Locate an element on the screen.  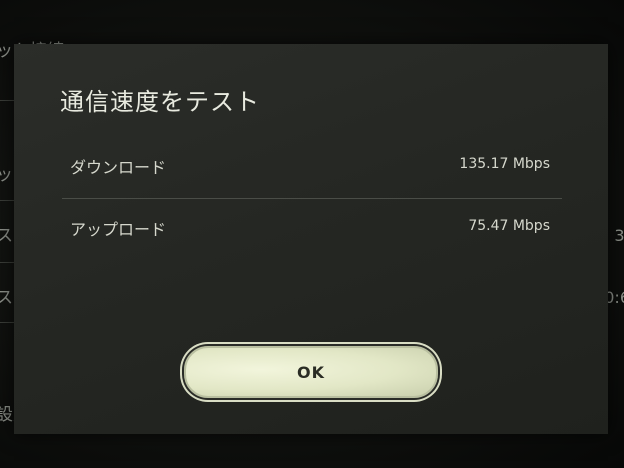
ok-button: OK is located at coordinates (311, 372).